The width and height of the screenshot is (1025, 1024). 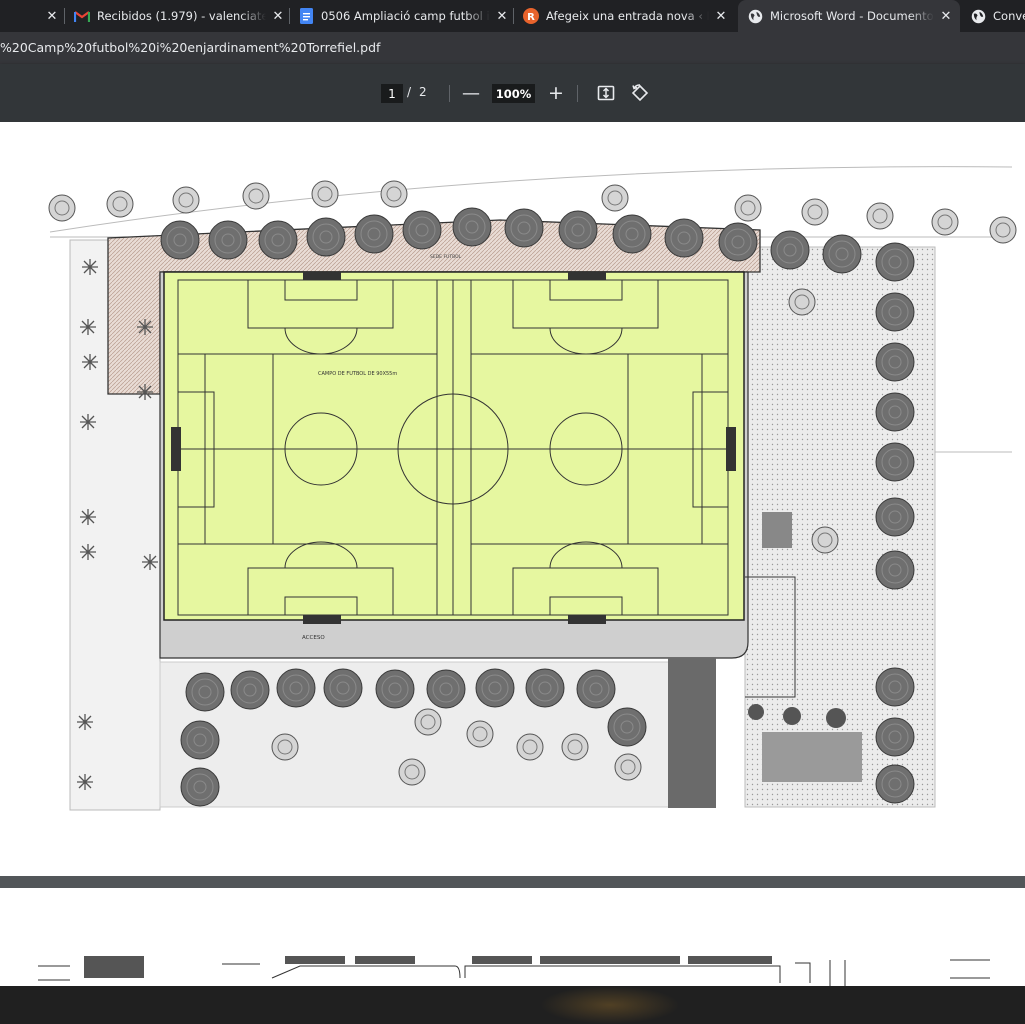 What do you see at coordinates (306, 16) in the screenshot?
I see `google-docs-icon` at bounding box center [306, 16].